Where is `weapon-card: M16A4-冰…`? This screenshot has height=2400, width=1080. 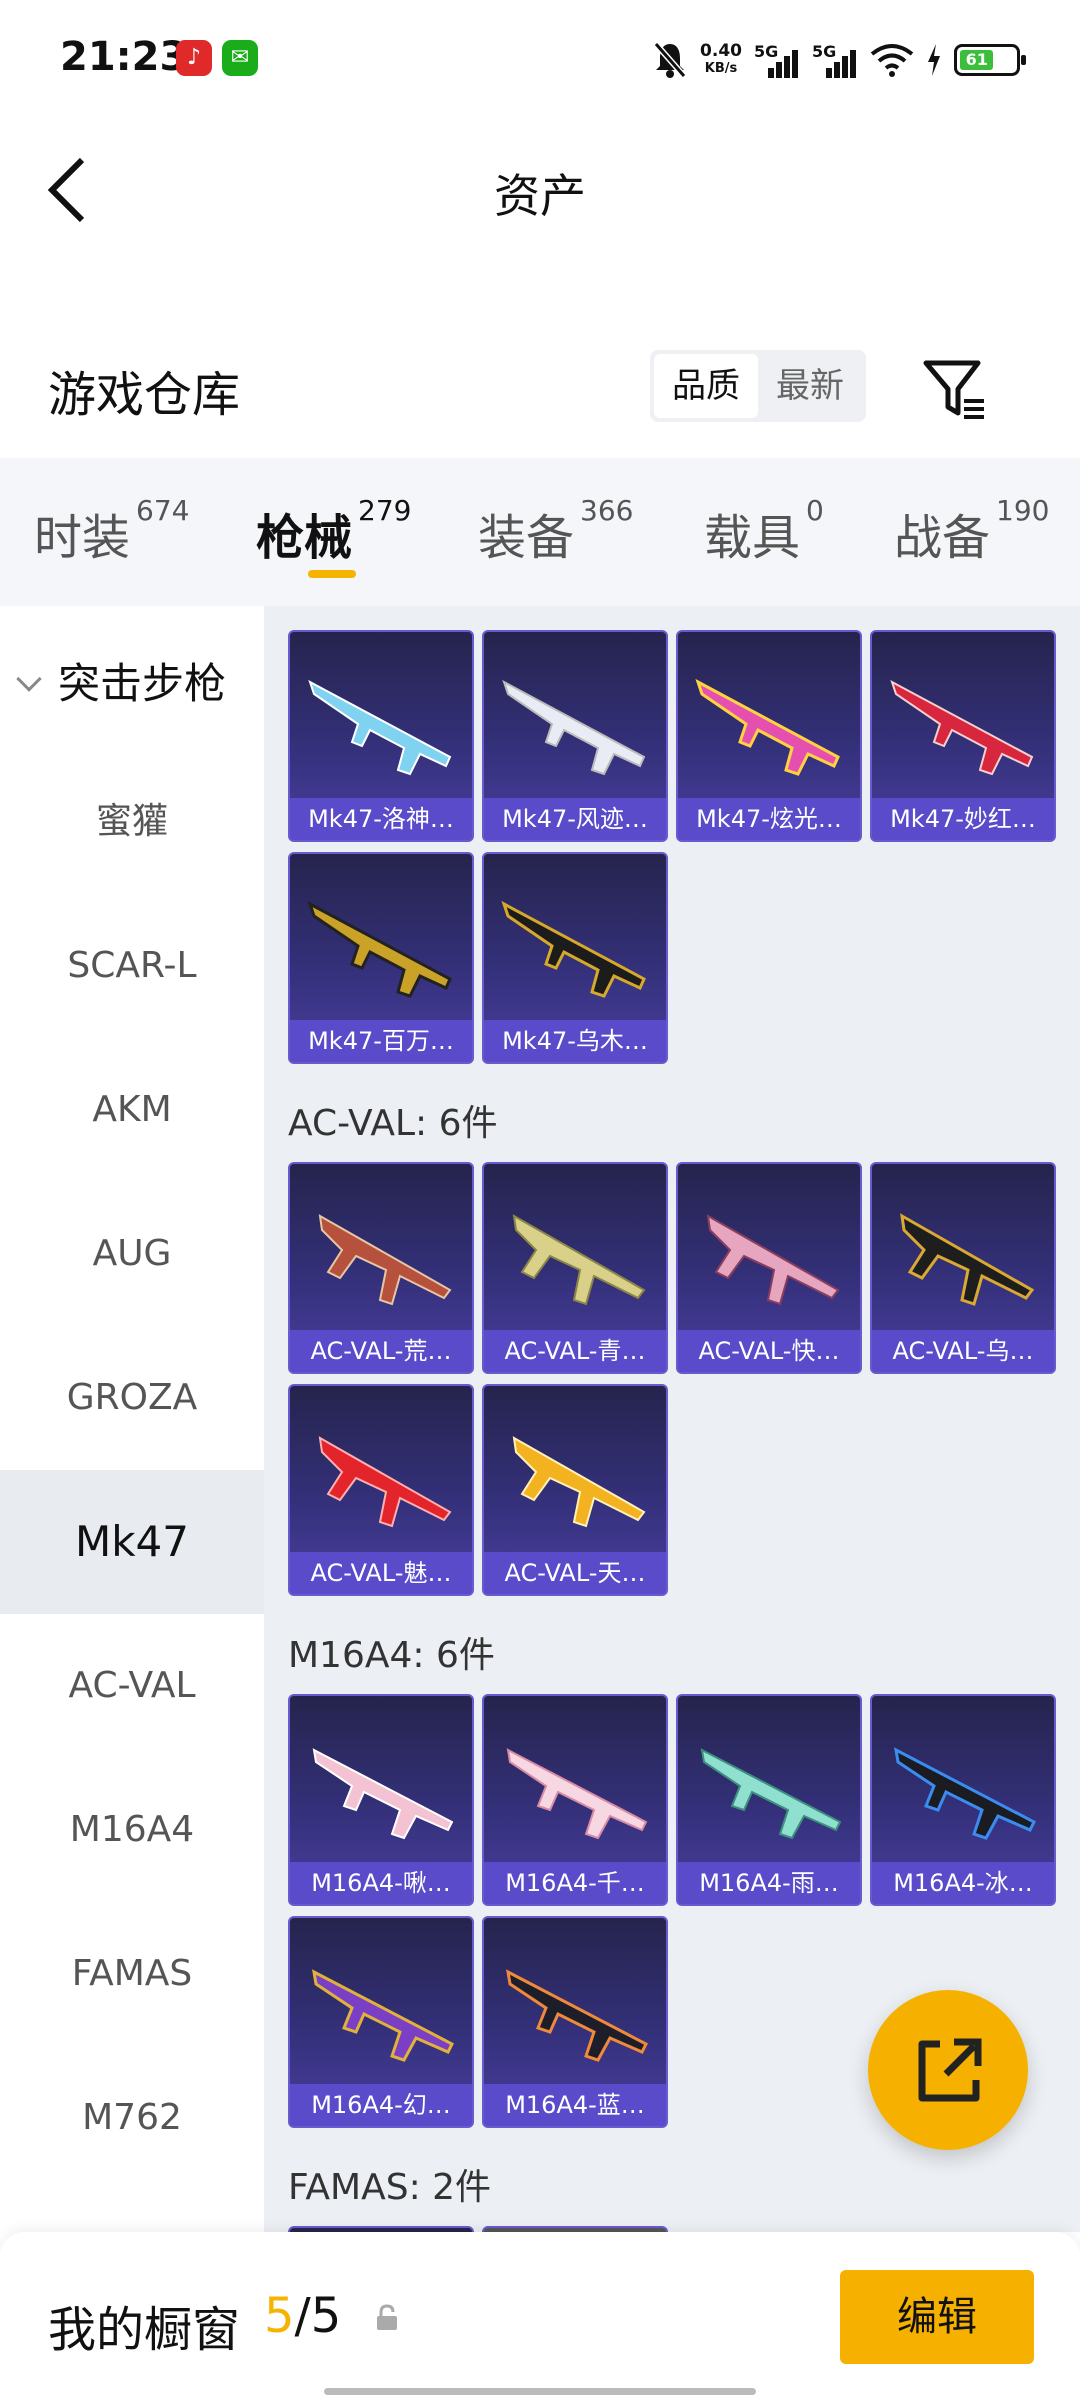
weapon-card: M16A4-冰… is located at coordinates (963, 1800).